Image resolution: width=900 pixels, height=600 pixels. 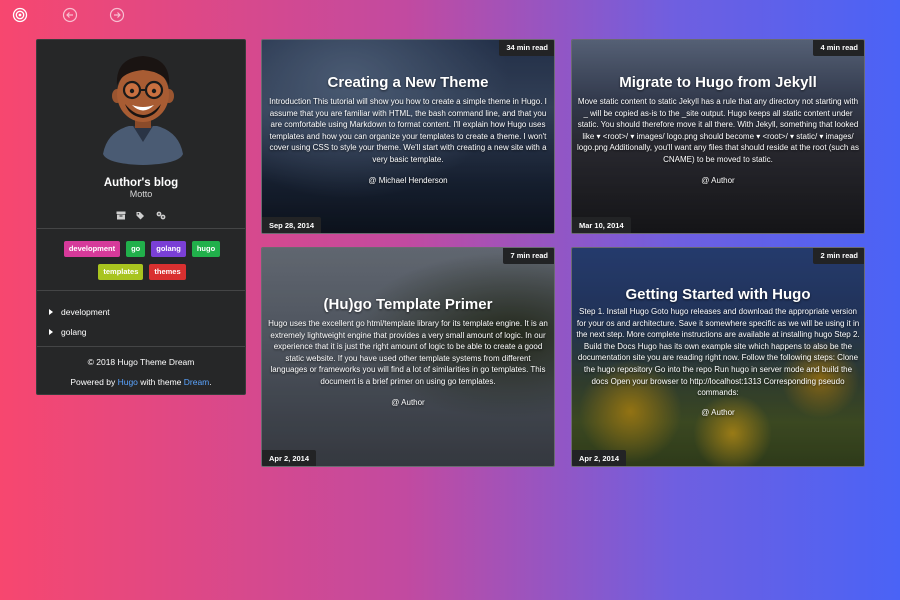 What do you see at coordinates (526, 48) in the screenshot?
I see `read-time-badge: 34 min read` at bounding box center [526, 48].